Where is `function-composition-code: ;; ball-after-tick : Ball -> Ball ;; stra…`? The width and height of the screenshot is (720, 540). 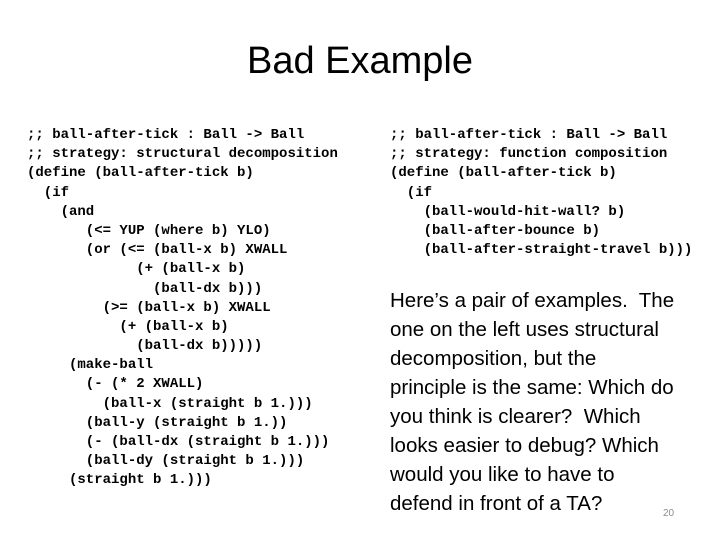 function-composition-code: ;; ball-after-tick : Ball -> Ball ;; stra… is located at coordinates (541, 193).